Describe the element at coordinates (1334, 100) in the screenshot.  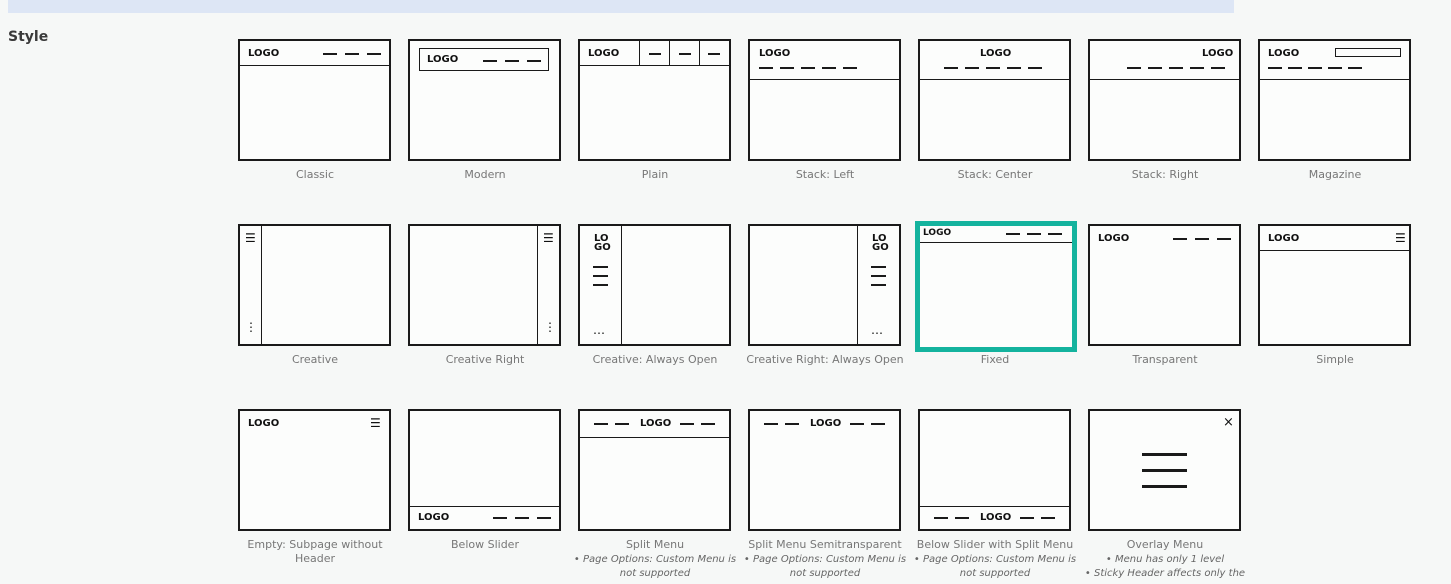
I see `thumbnail-magazine: LOGO` at that location.